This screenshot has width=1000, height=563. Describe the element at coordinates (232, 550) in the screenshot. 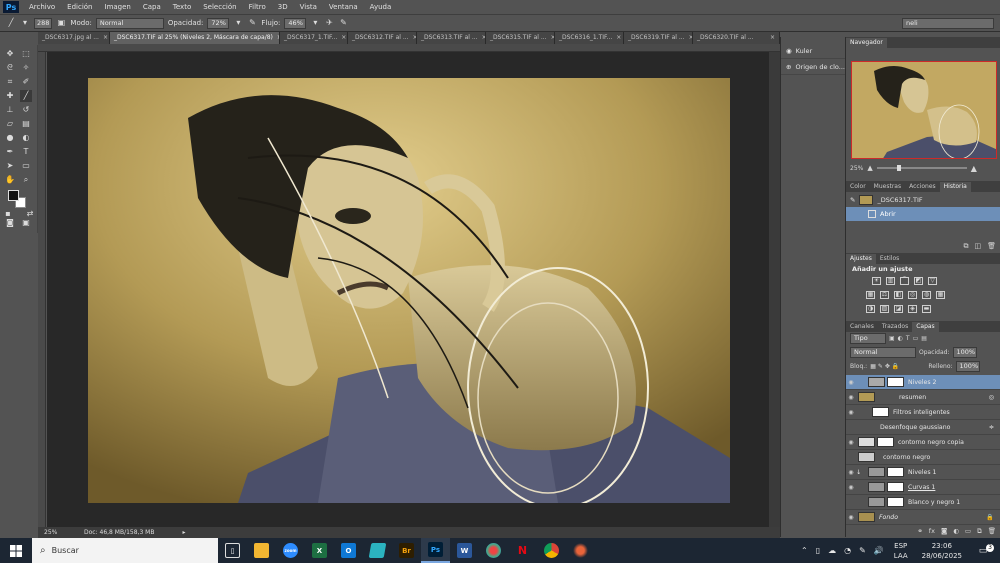

I see `taskbar-app: ▯` at that location.